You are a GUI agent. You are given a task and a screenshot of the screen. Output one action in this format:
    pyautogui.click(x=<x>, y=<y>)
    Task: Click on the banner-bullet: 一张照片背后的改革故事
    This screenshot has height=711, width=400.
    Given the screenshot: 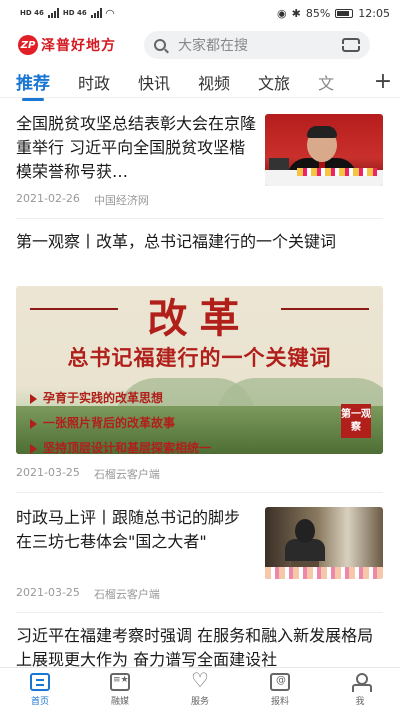 What is the action you would take?
    pyautogui.click(x=120, y=423)
    